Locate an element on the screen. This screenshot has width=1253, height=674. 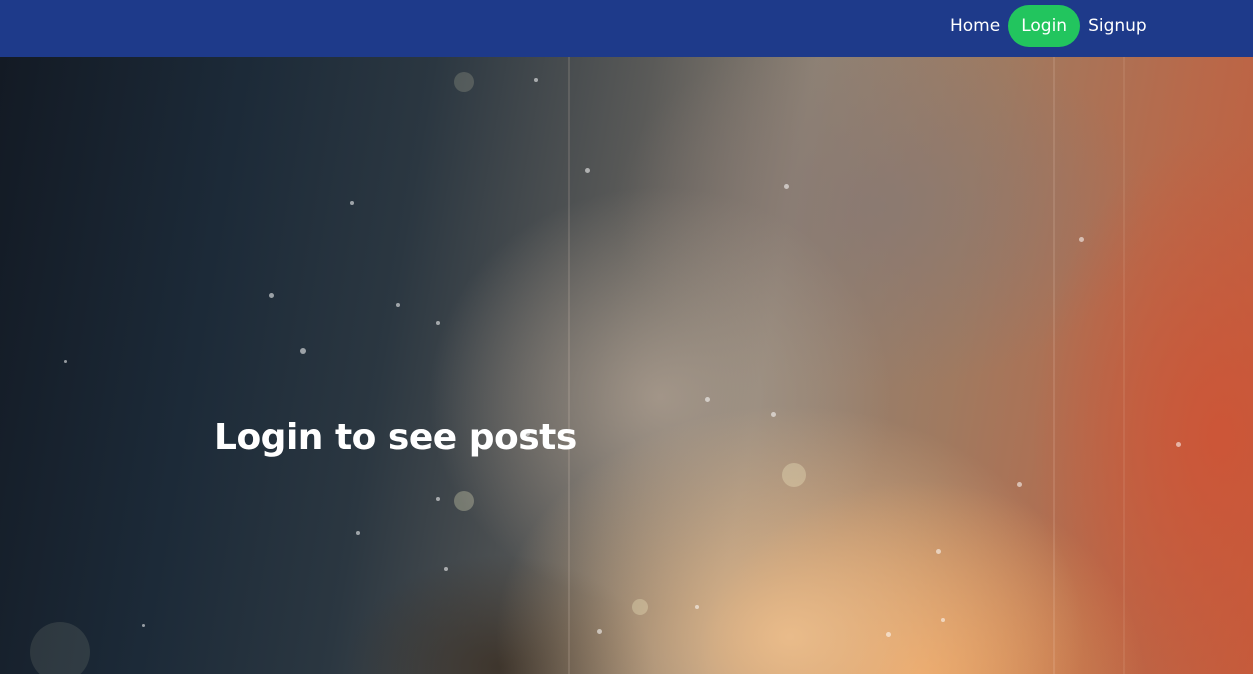
nav-link-login: Login is located at coordinates (1044, 26).